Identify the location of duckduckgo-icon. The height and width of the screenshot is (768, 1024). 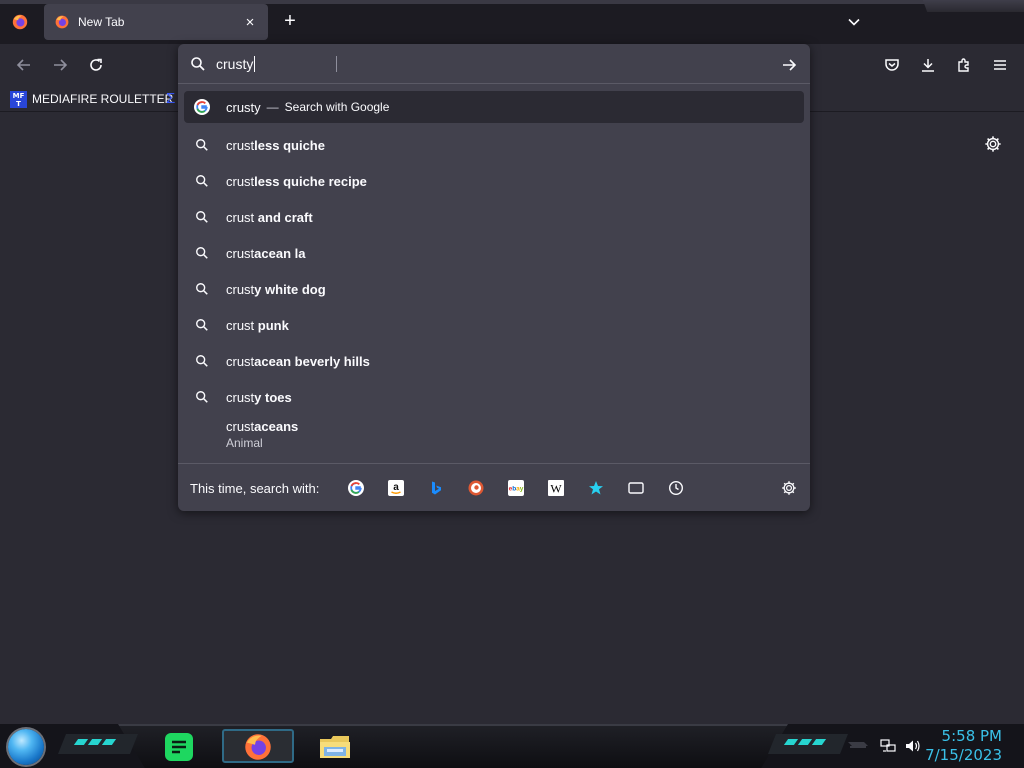
(476, 488).